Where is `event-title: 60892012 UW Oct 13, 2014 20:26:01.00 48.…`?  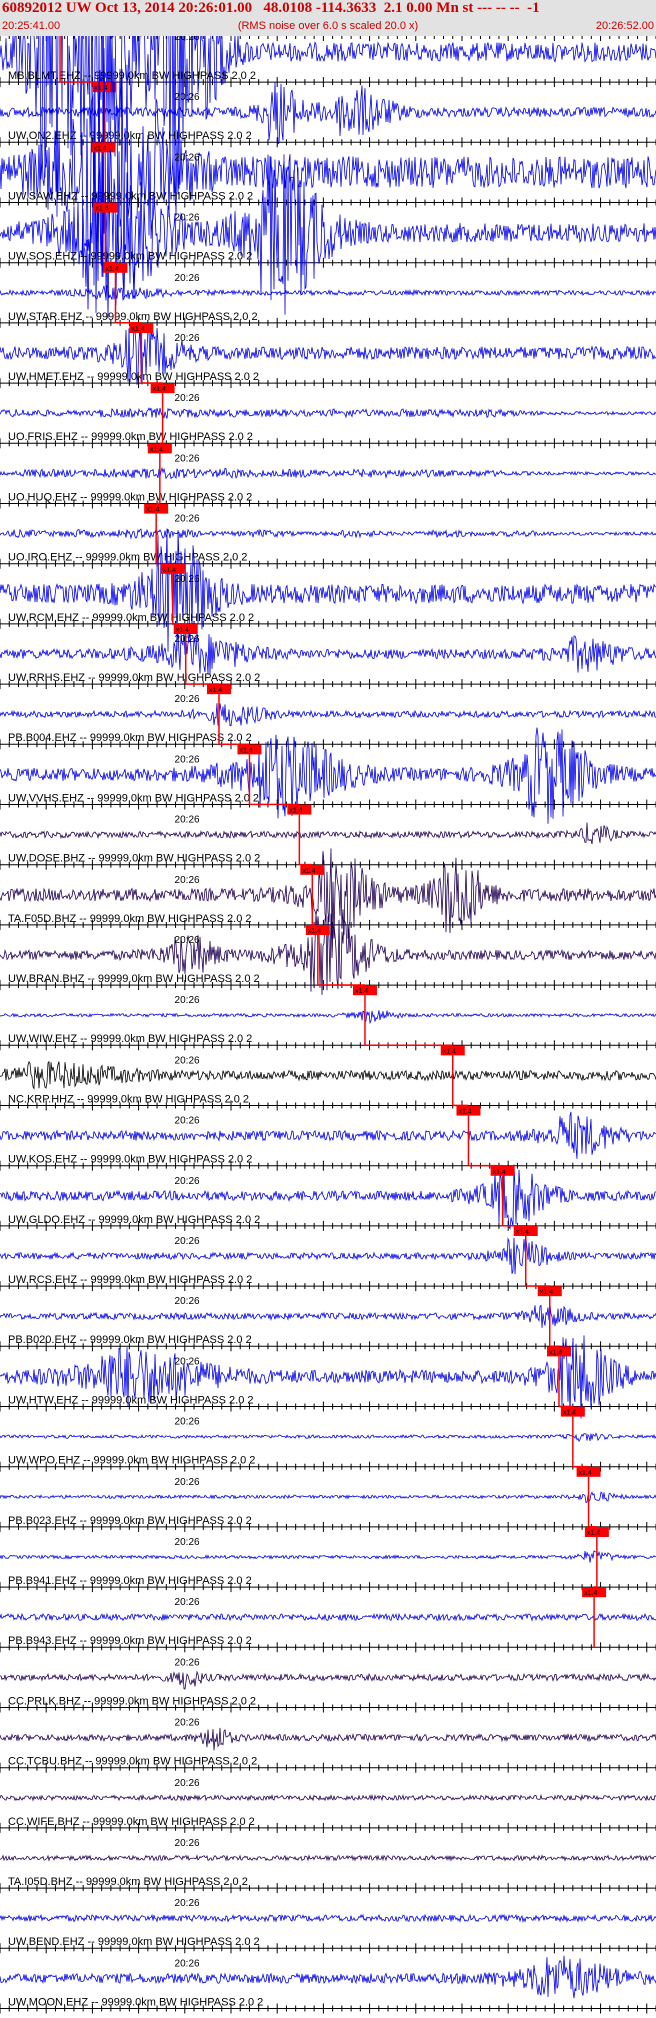
event-title: 60892012 UW Oct 13, 2014 20:26:01.00 48.… is located at coordinates (271, 8).